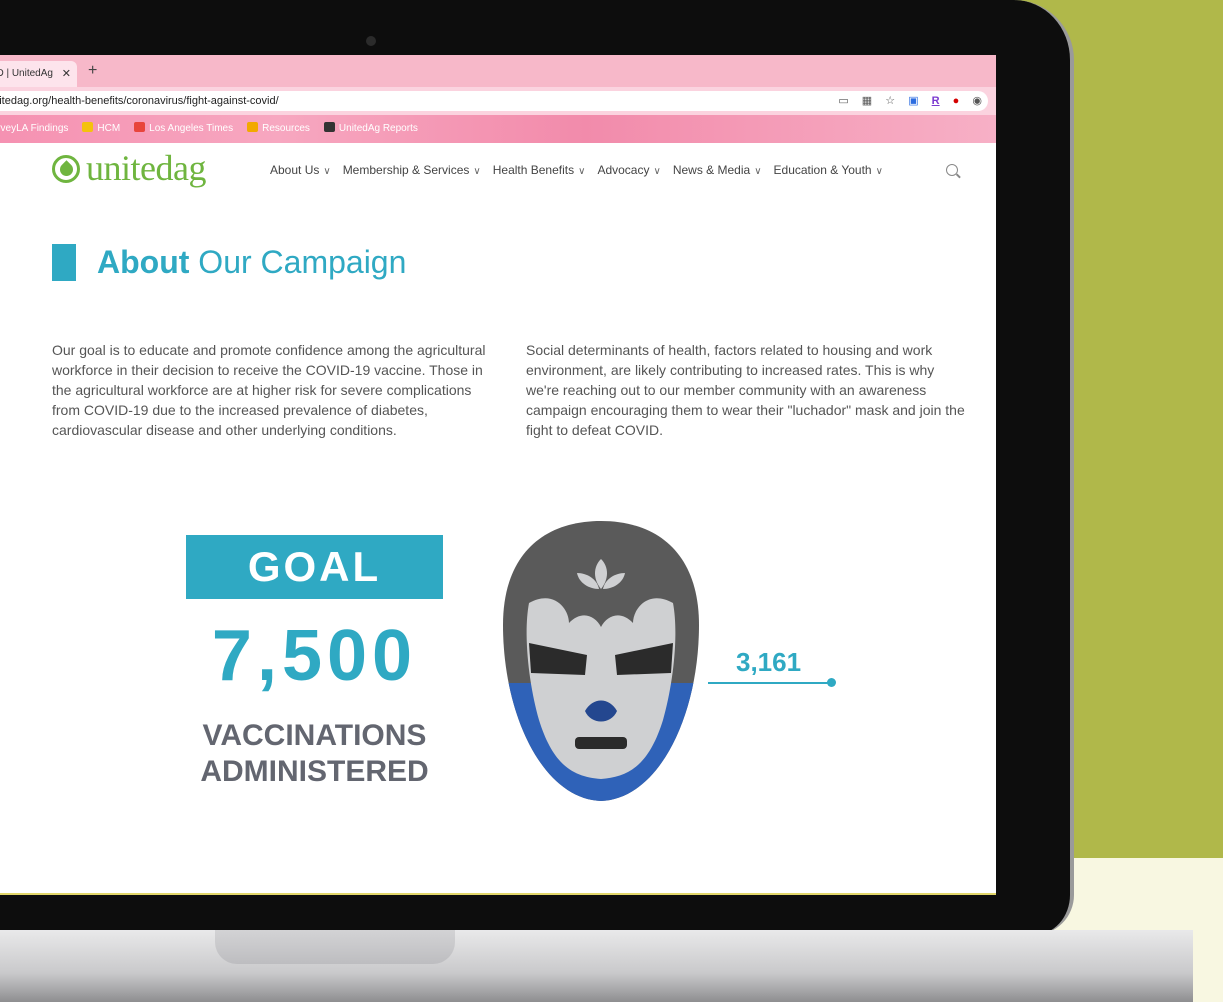 The image size is (1223, 1002). What do you see at coordinates (26, 73) in the screenshot?
I see `tab-title: COVID | UnitedAg` at bounding box center [26, 73].